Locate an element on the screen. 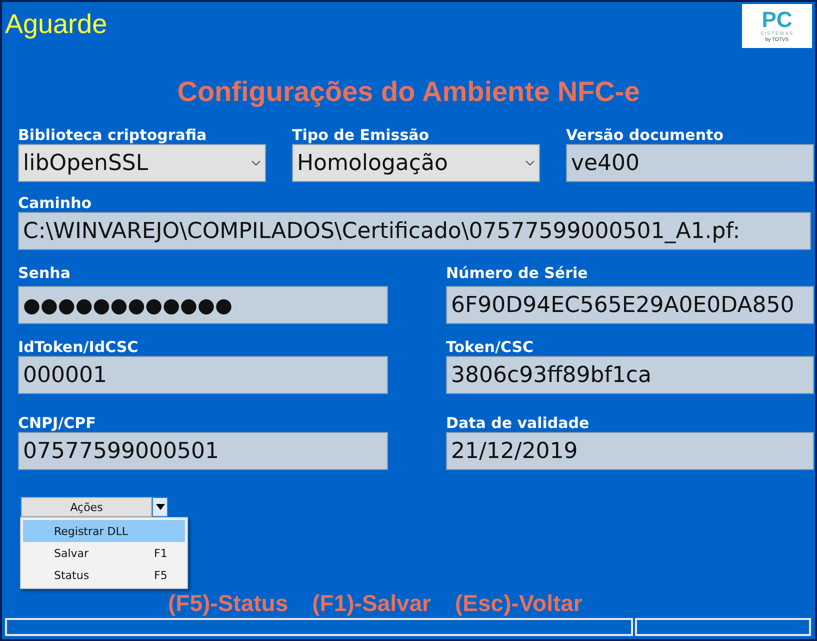  input-field: ve400 is located at coordinates (690, 163).